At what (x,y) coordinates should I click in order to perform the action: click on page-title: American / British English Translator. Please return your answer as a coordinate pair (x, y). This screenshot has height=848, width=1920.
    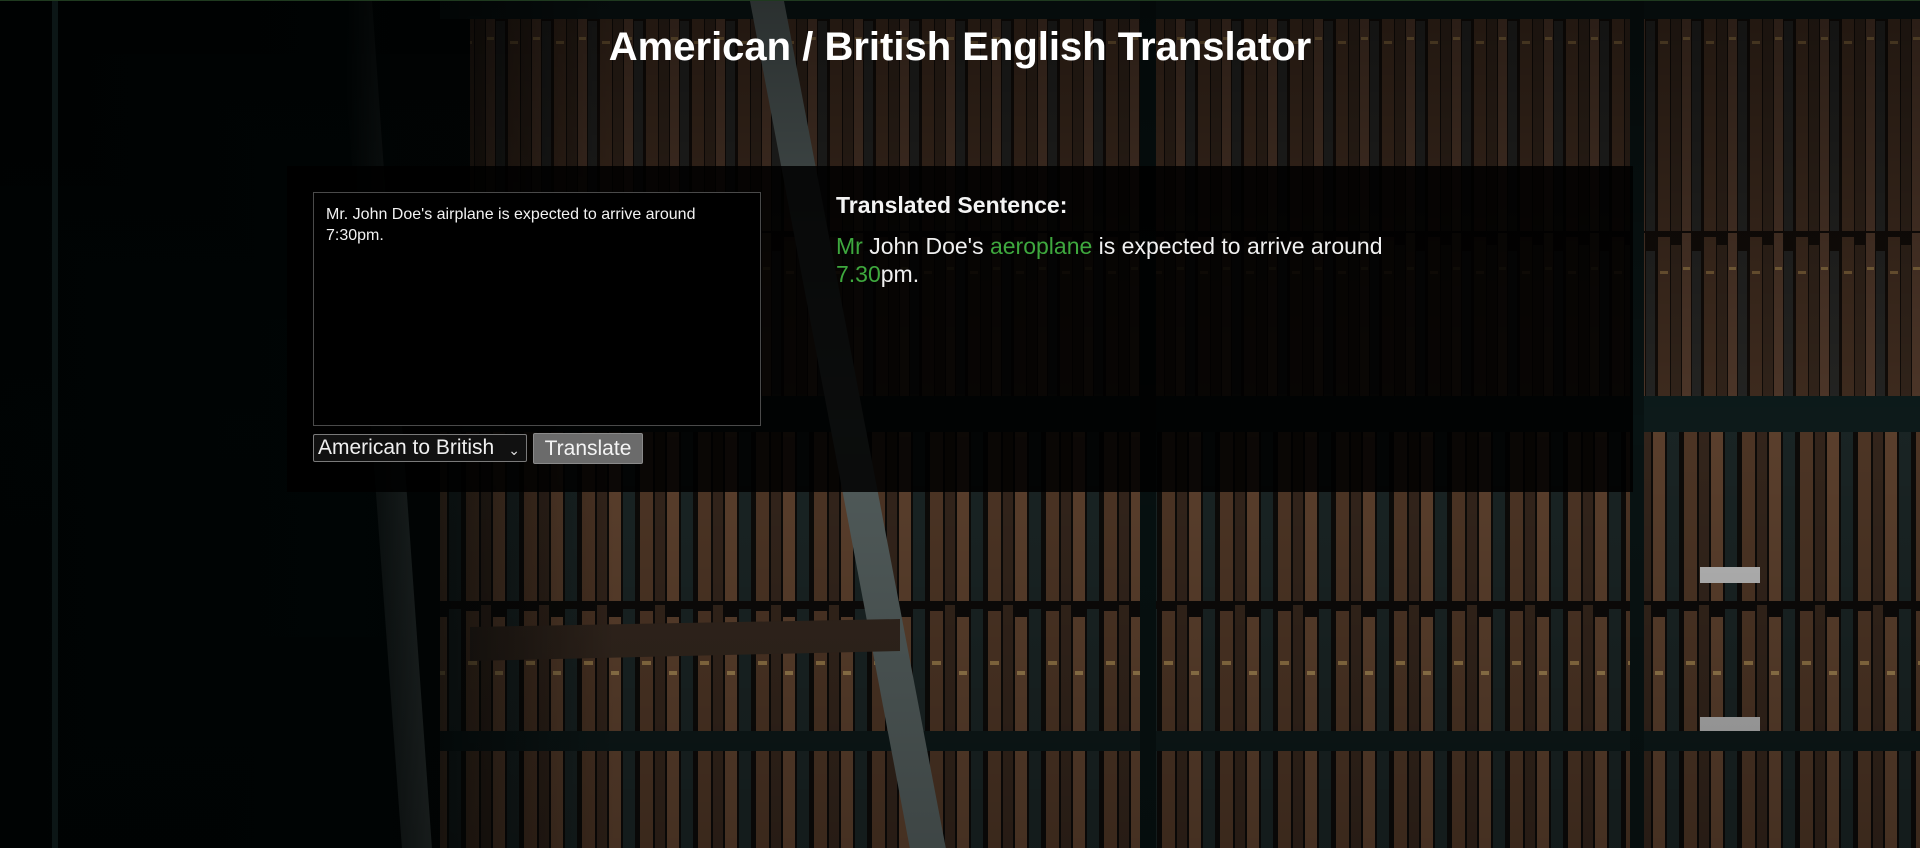
    Looking at the image, I should click on (960, 47).